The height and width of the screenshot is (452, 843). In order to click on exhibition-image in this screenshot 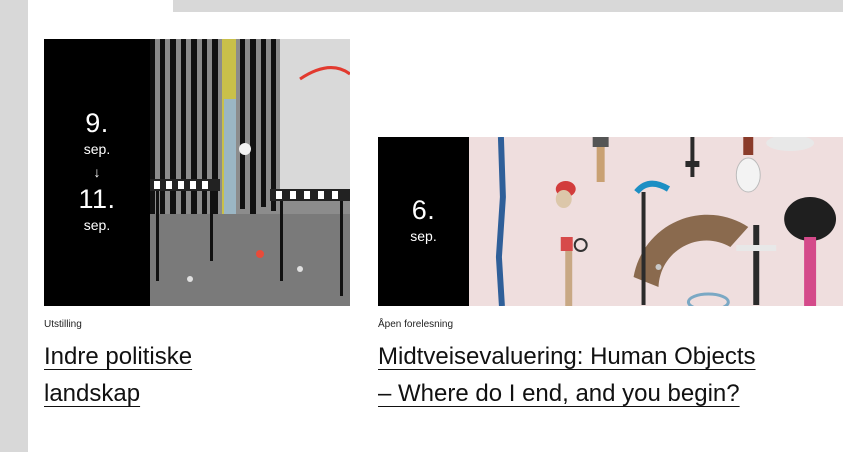, I will do `click(250, 172)`.